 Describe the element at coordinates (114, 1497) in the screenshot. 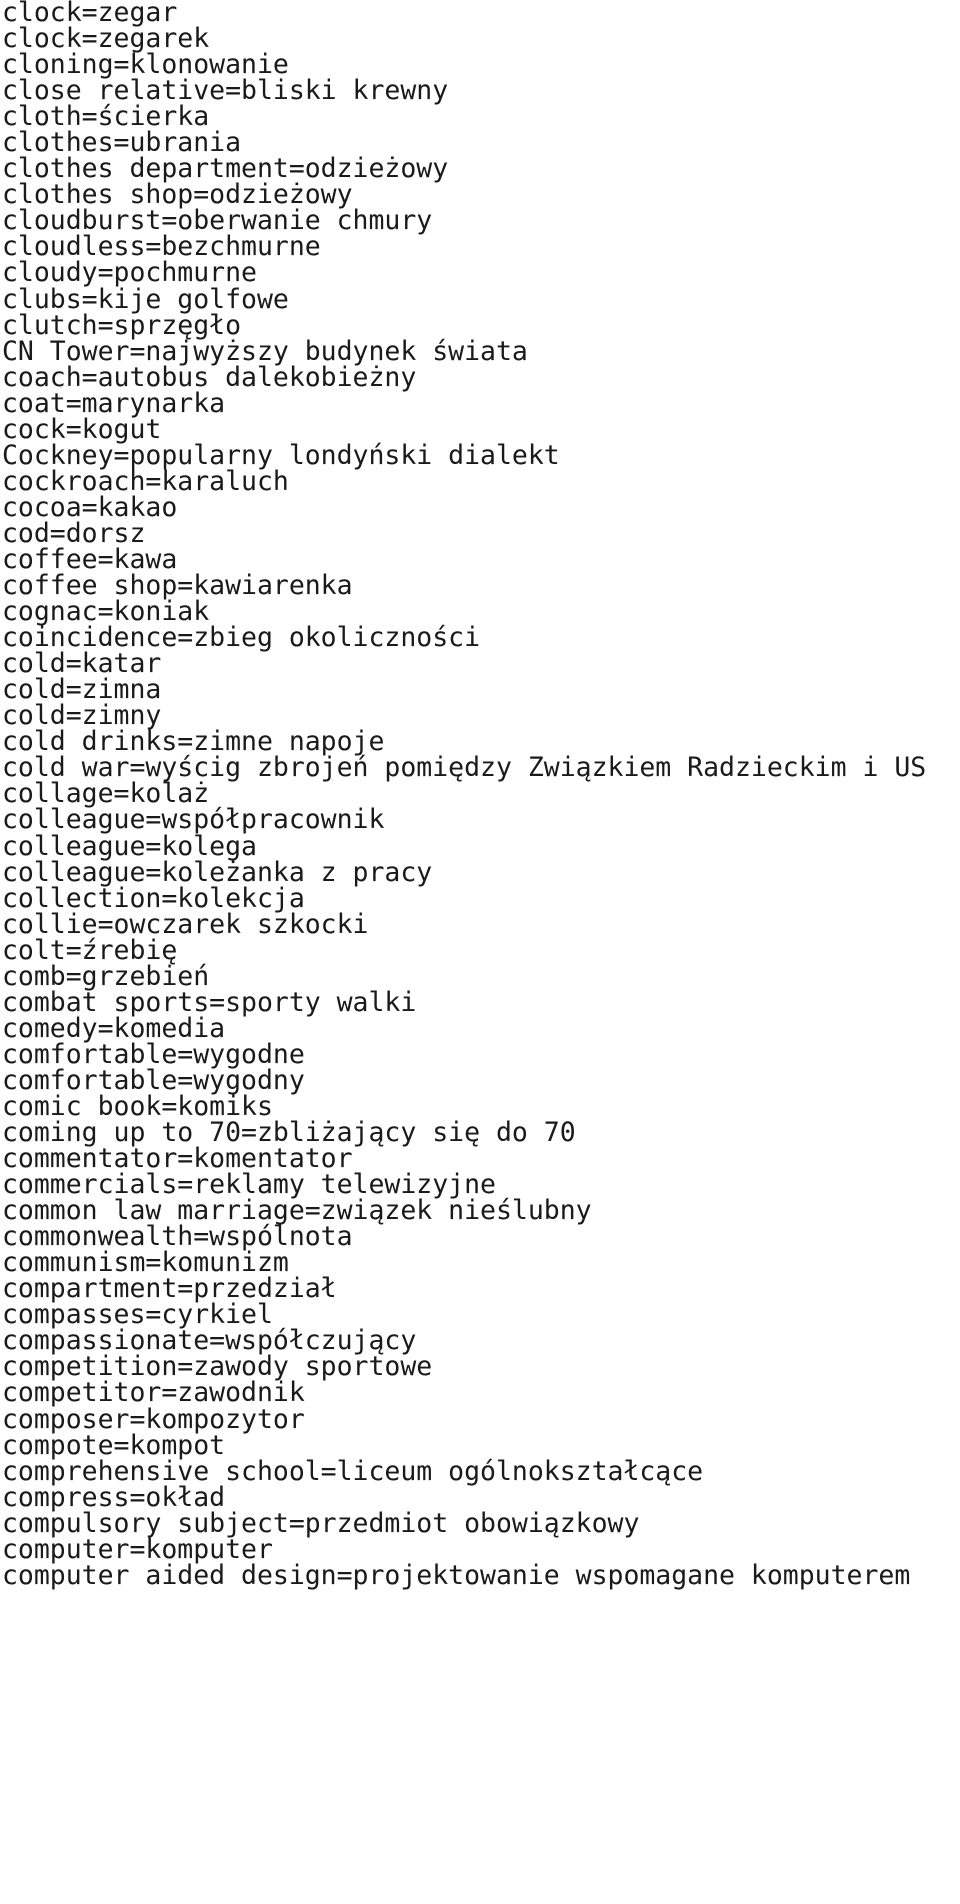

I see `dictionary-entry: compress=okład` at that location.